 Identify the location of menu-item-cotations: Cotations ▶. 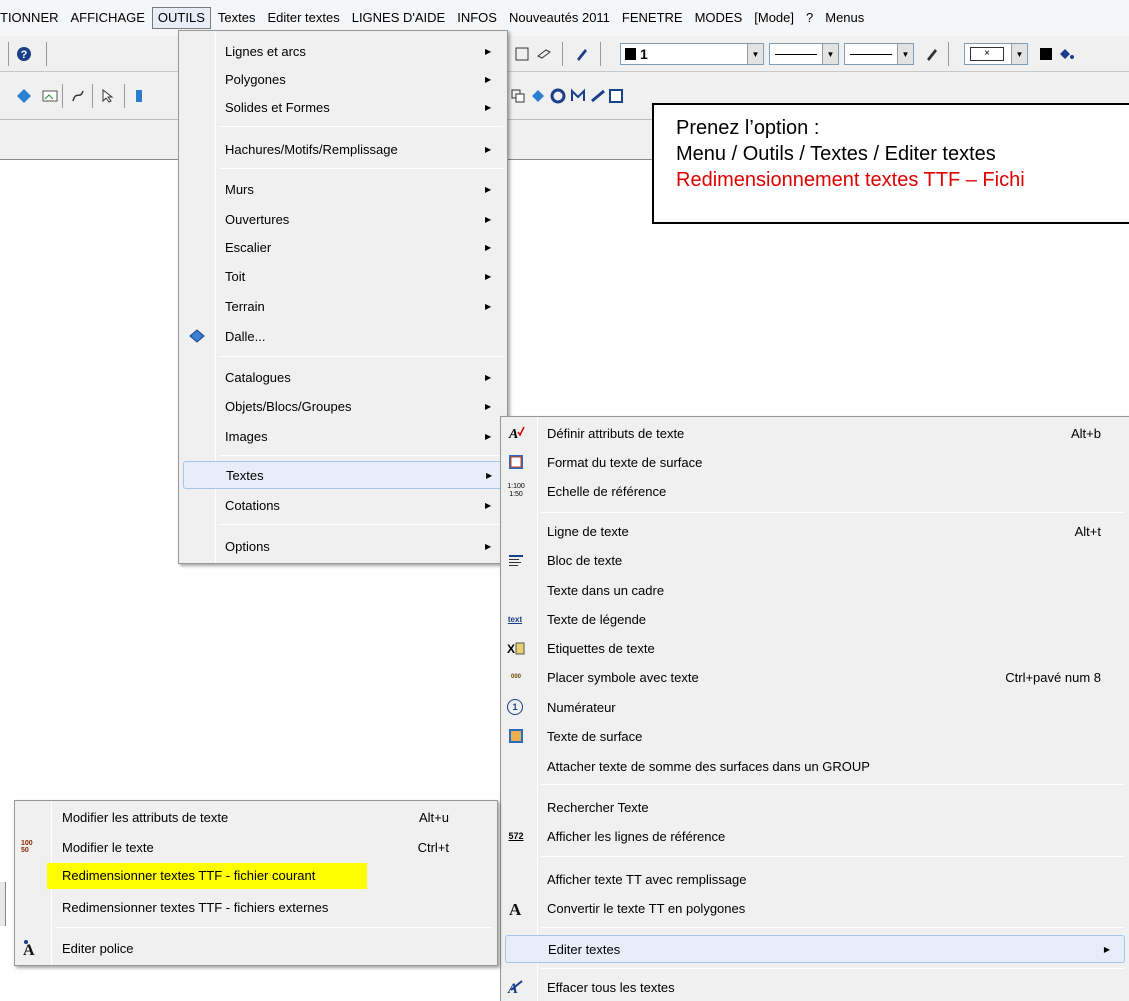
(343, 505).